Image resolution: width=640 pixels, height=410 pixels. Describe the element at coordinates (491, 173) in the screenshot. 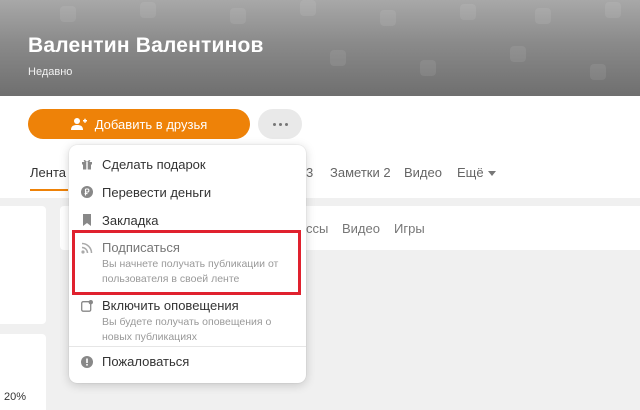

I see `chevron-down-icon` at that location.